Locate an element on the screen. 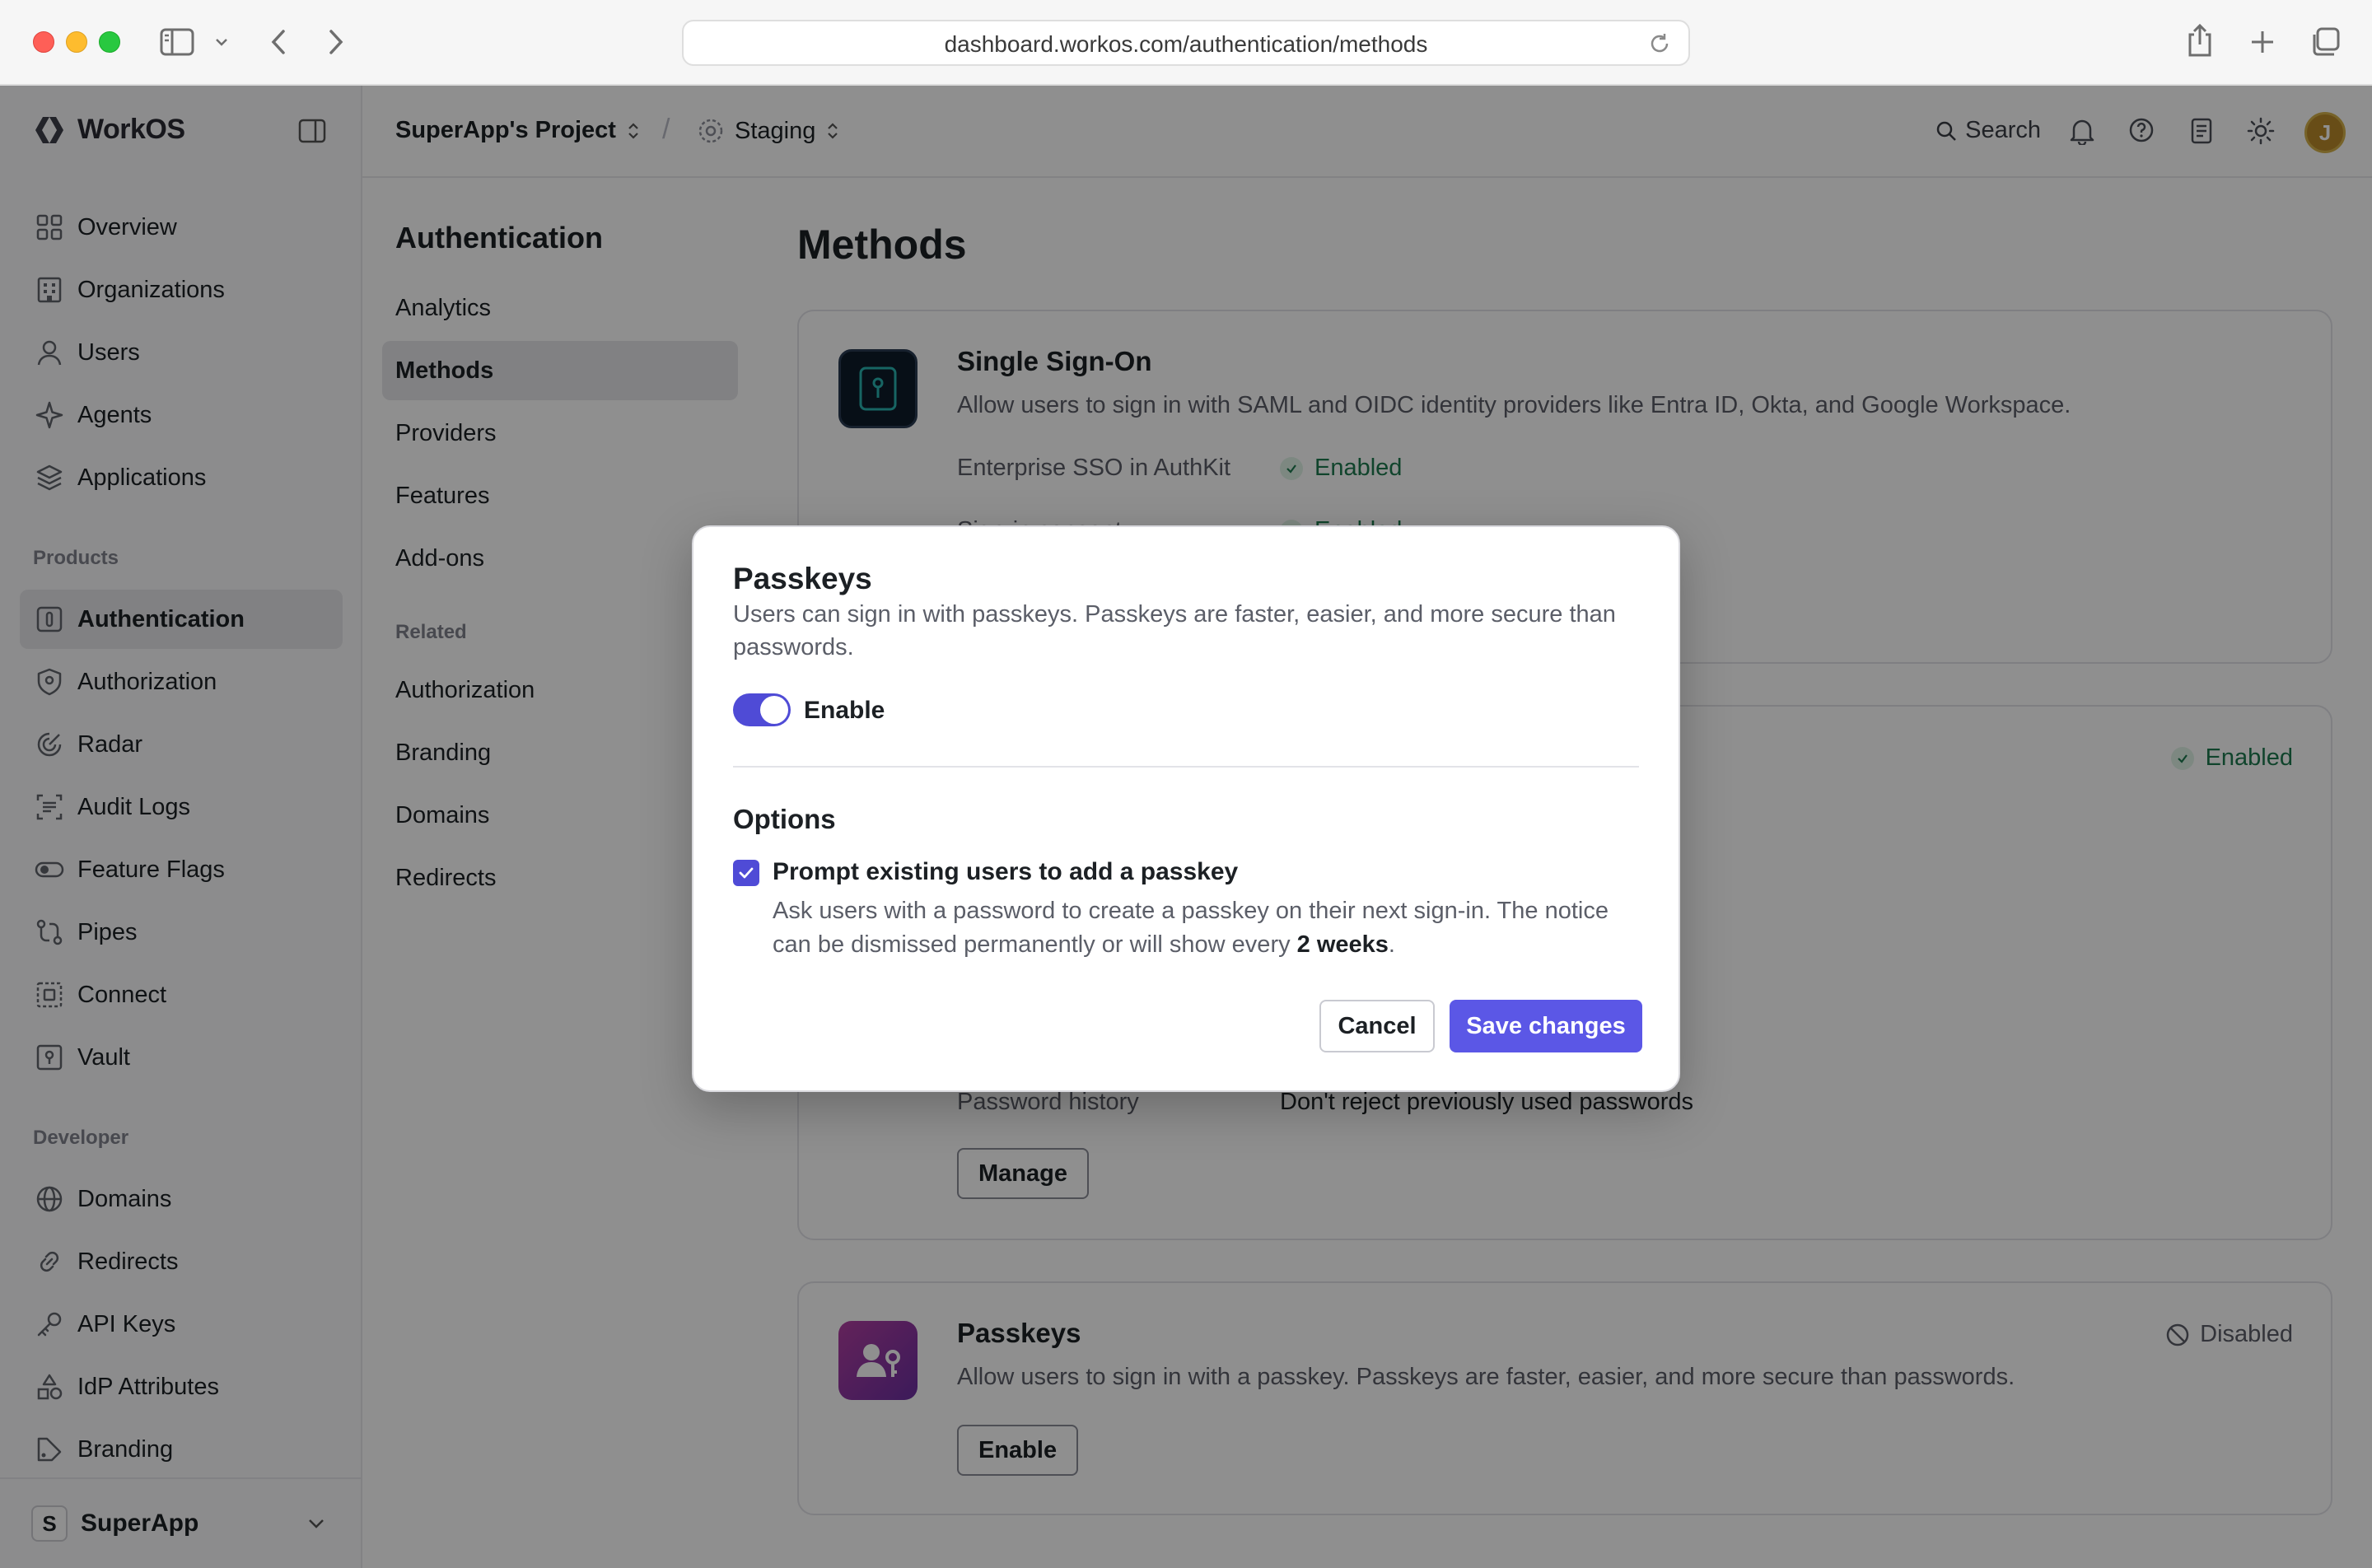 Image resolution: width=2372 pixels, height=1568 pixels. toggle-knob is located at coordinates (774, 710).